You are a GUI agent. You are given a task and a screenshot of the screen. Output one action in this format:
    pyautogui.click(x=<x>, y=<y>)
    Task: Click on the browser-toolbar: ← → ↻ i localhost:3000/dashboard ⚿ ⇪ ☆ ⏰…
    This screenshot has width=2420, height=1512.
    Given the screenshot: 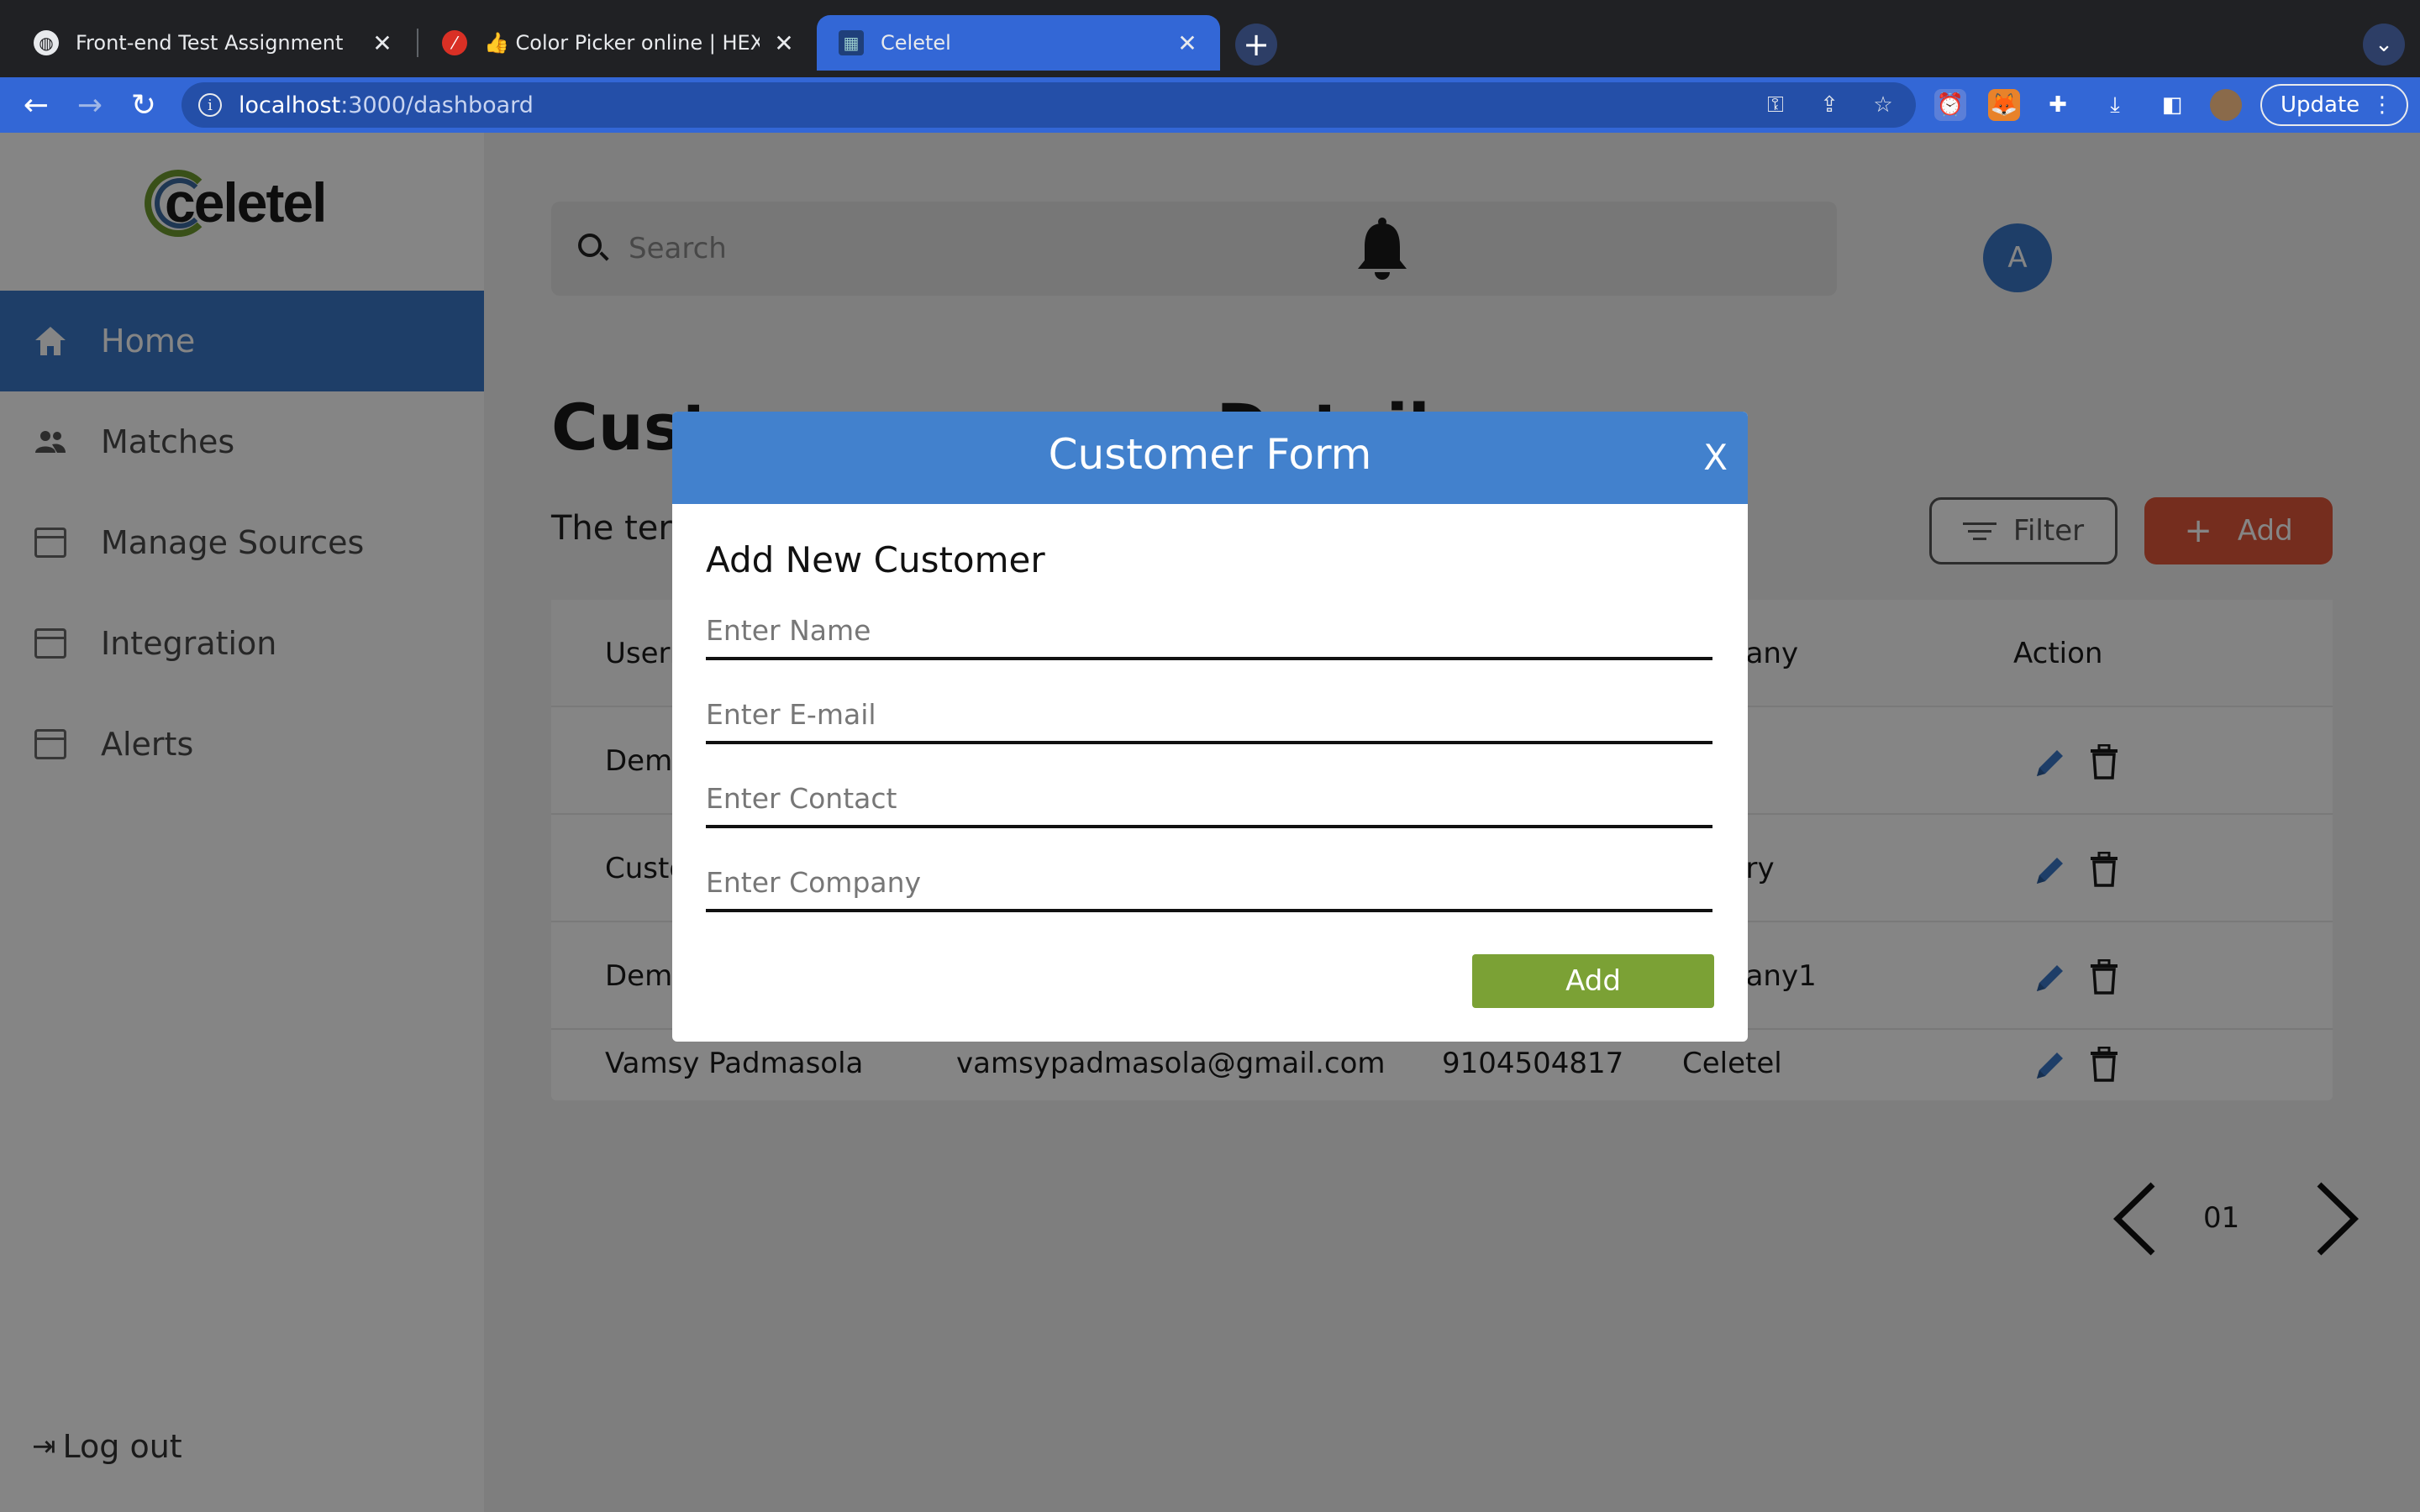 What is the action you would take?
    pyautogui.click(x=1210, y=105)
    